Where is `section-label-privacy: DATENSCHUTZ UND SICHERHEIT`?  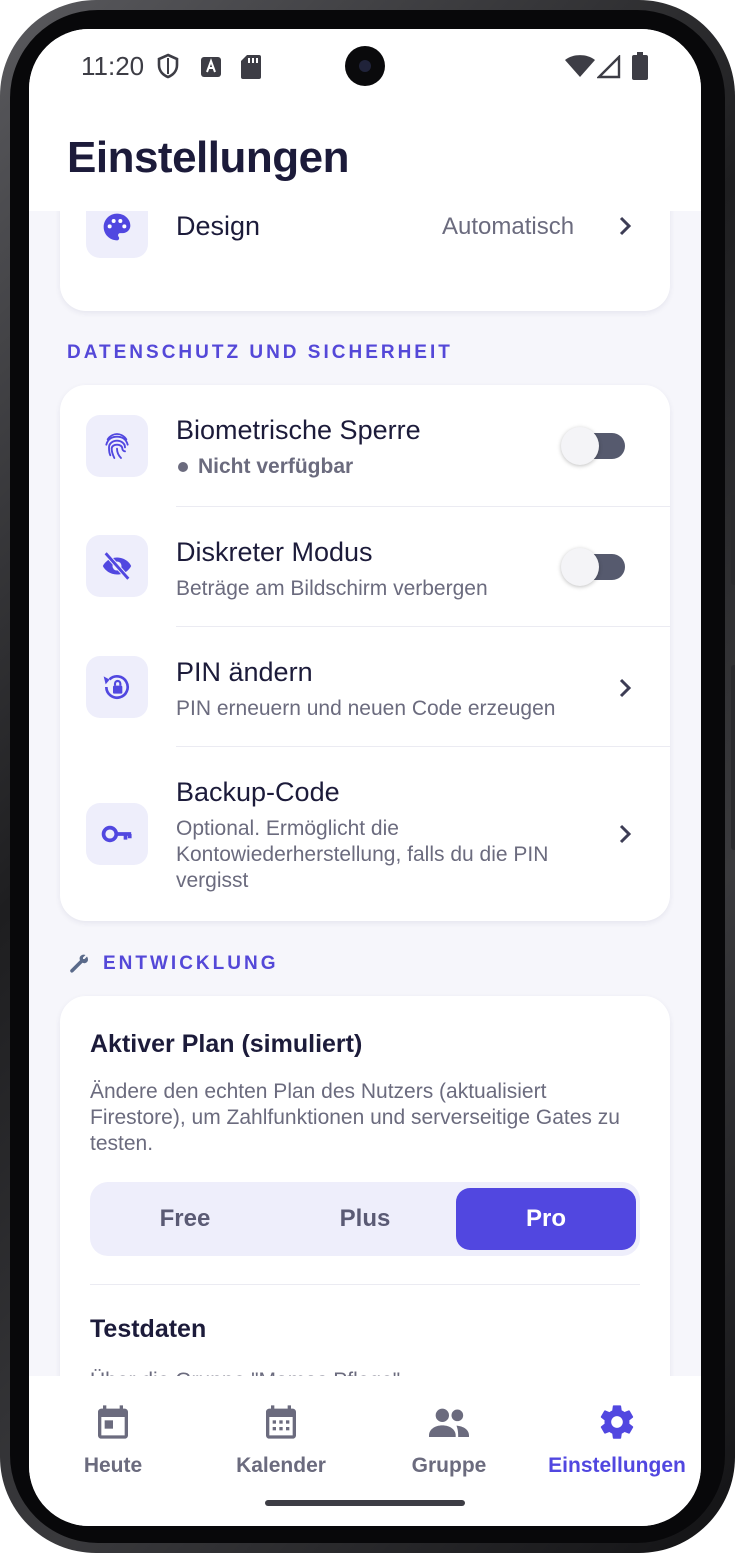
section-label-privacy: DATENSCHUTZ UND SICHERHEIT is located at coordinates (260, 352).